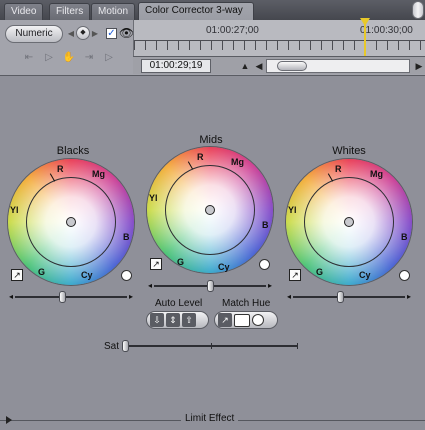 This screenshot has height=430, width=425. I want to click on sat-slider, so click(211, 346).